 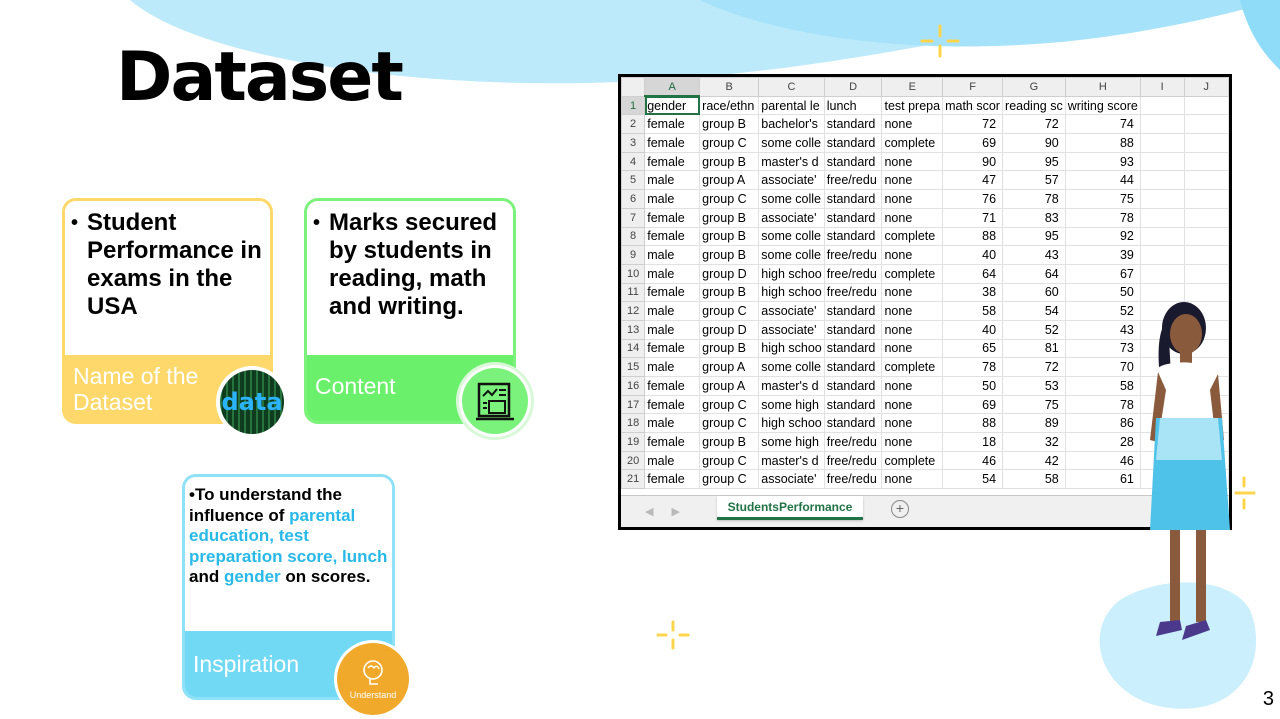 What do you see at coordinates (790, 508) in the screenshot?
I see `sheet-tab: StudentsPerformance` at bounding box center [790, 508].